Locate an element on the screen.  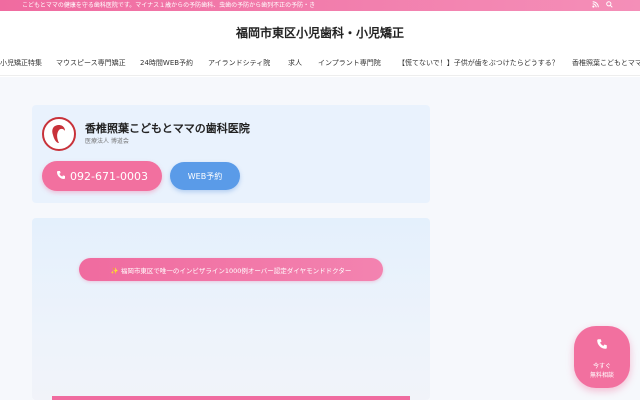
floating-line2: 無料相談 is located at coordinates (601, 375).